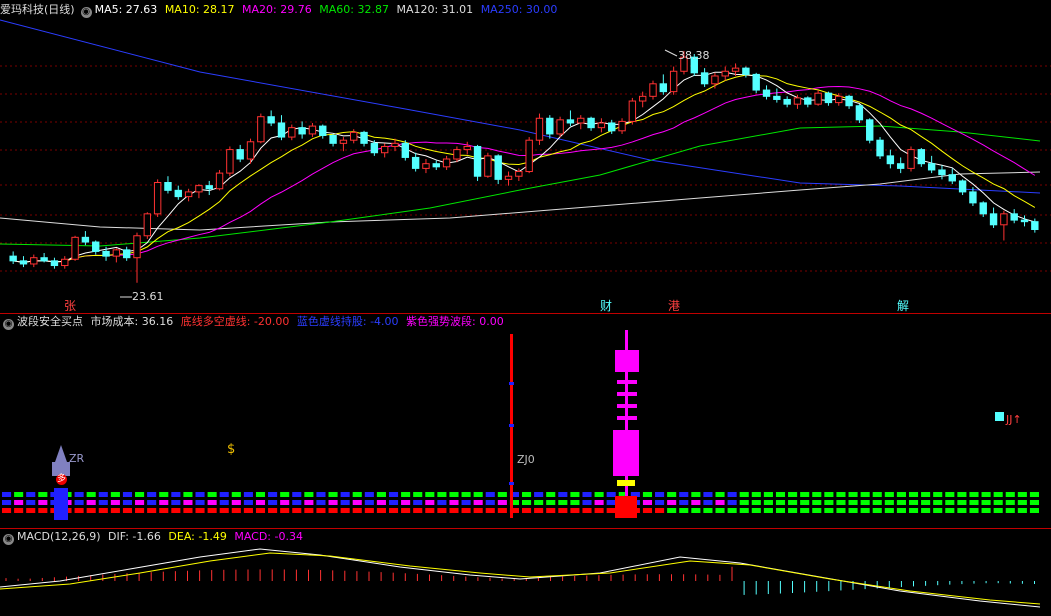 The width and height of the screenshot is (1051, 616). What do you see at coordinates (197, 536) in the screenshot?
I see `dea-label: DEA: -1.49` at bounding box center [197, 536].